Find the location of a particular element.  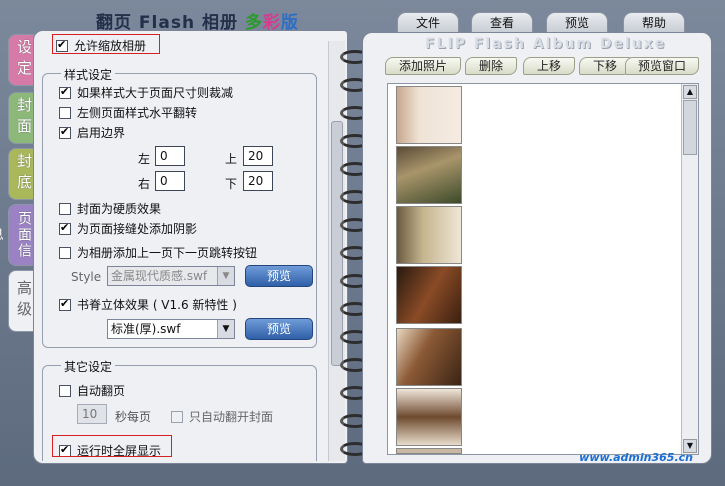

crop-style-option: 如果样式大于页面尺寸则裁减 is located at coordinates (146, 92).